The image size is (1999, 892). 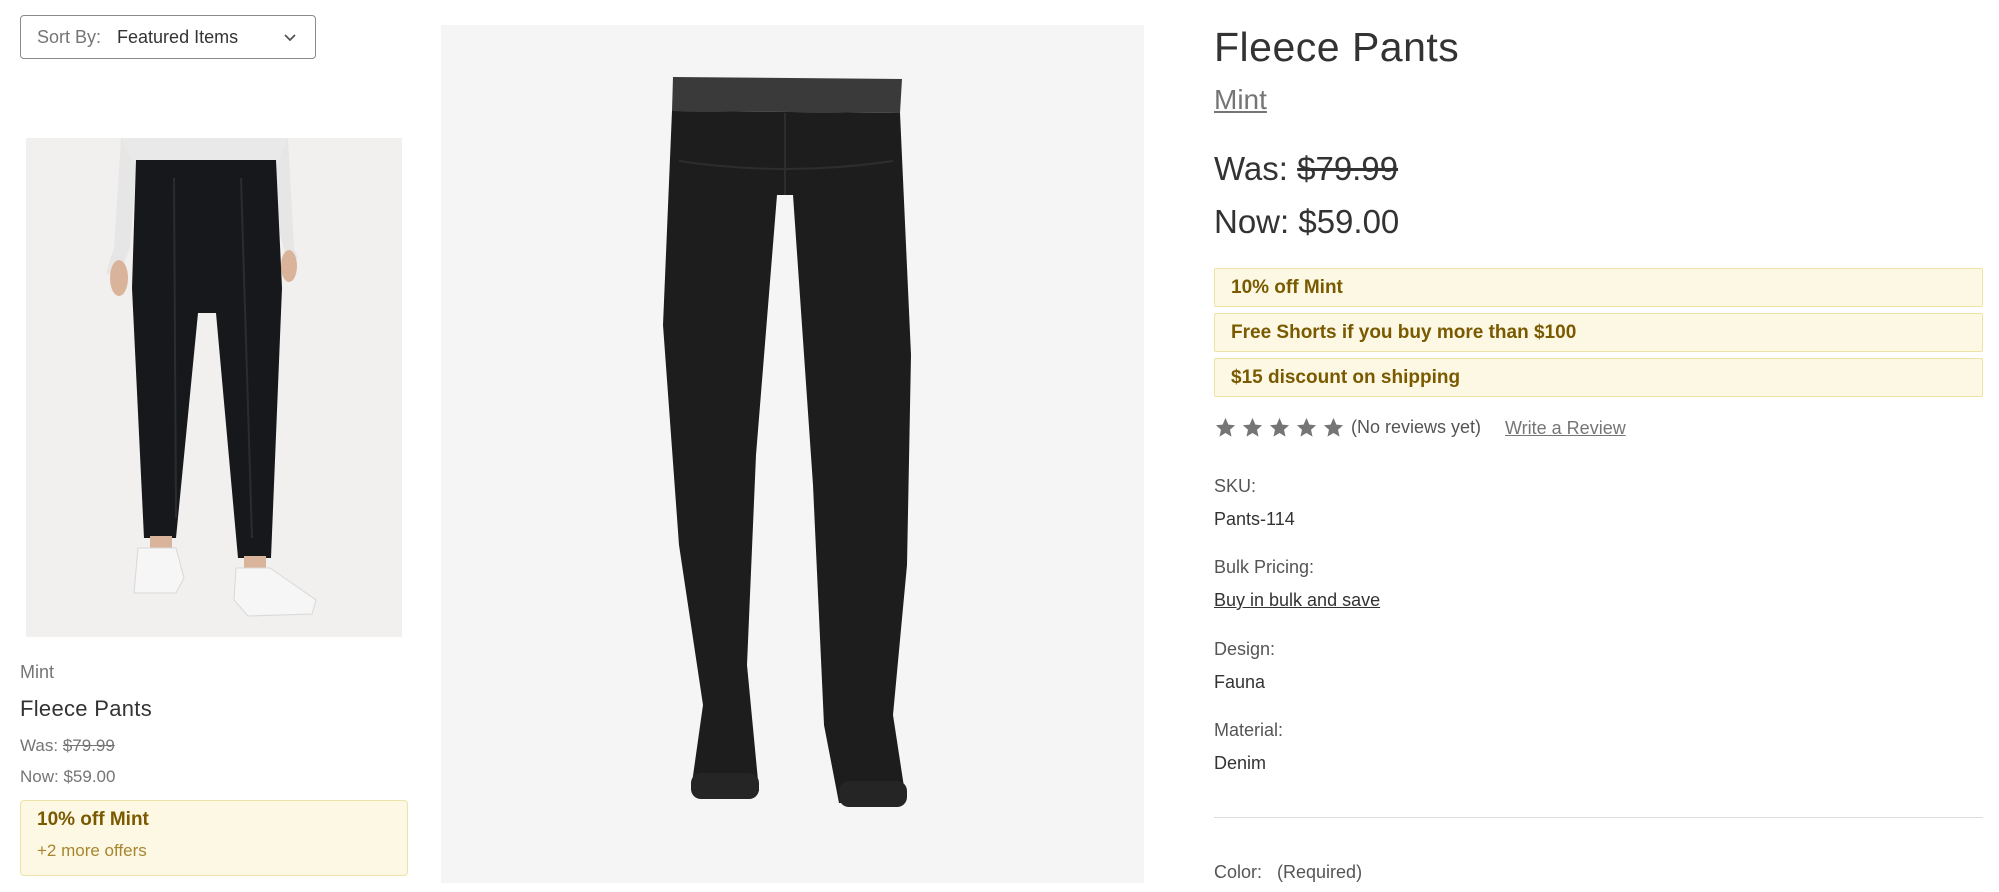 What do you see at coordinates (1416, 427) in the screenshot?
I see `reviews-count: (No reviews yet)` at bounding box center [1416, 427].